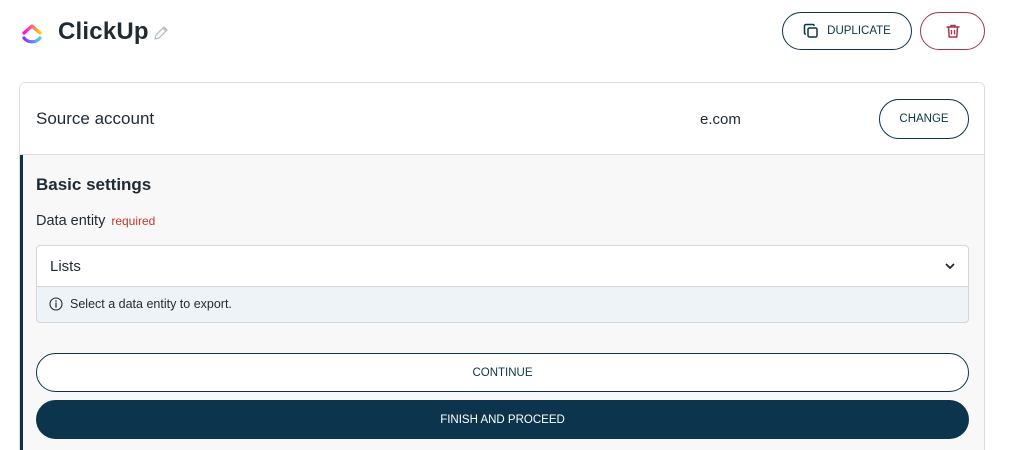 The width and height of the screenshot is (1024, 450). What do you see at coordinates (151, 304) in the screenshot?
I see `hint-text: Select a data entity to export.` at bounding box center [151, 304].